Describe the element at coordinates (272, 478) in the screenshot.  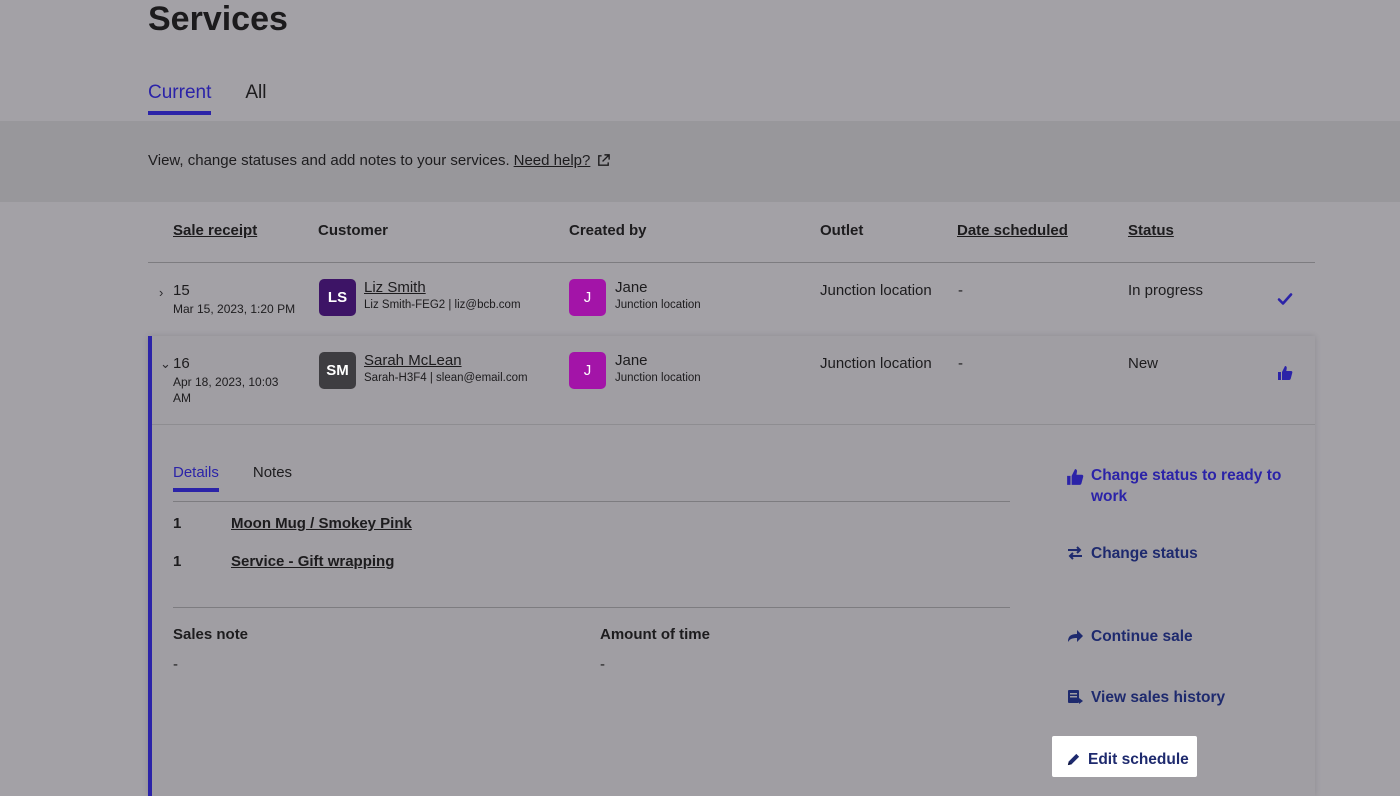
I see `tab-notes: Notes` at that location.